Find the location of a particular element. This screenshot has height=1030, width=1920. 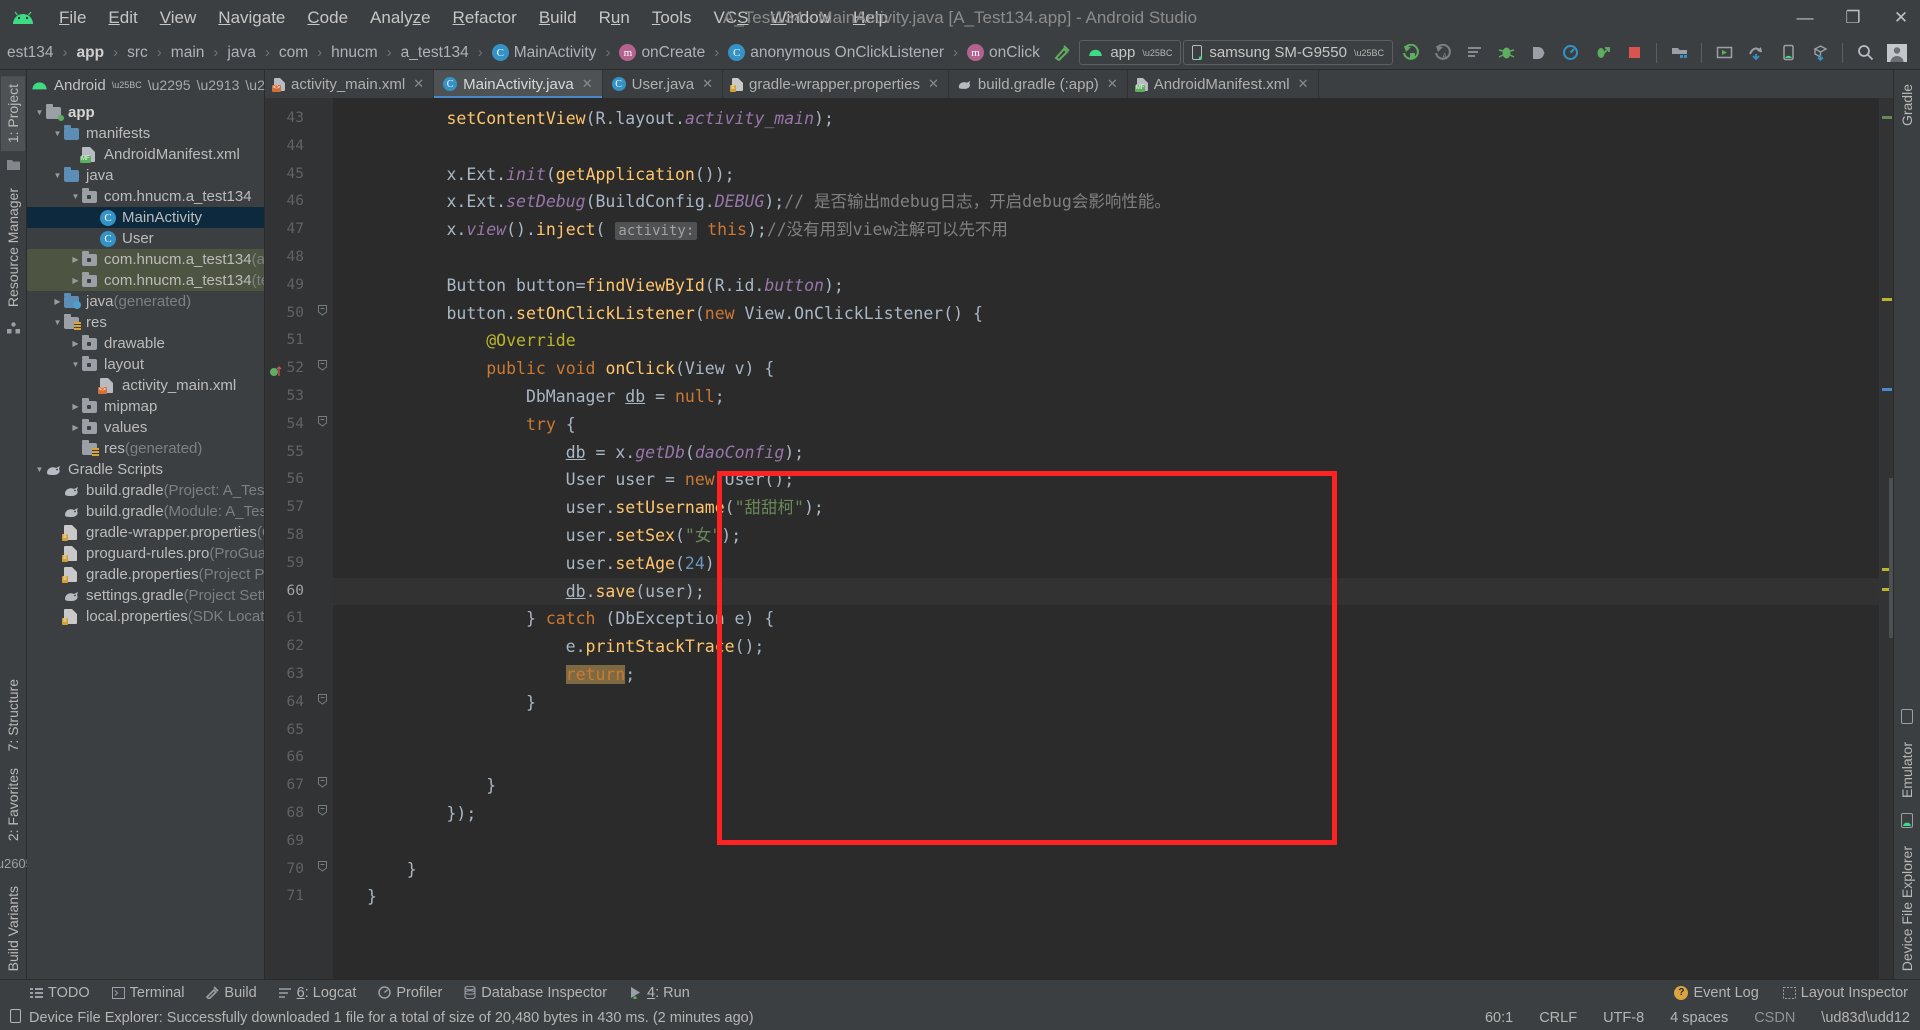

line-number: 43 is located at coordinates (288, 119).